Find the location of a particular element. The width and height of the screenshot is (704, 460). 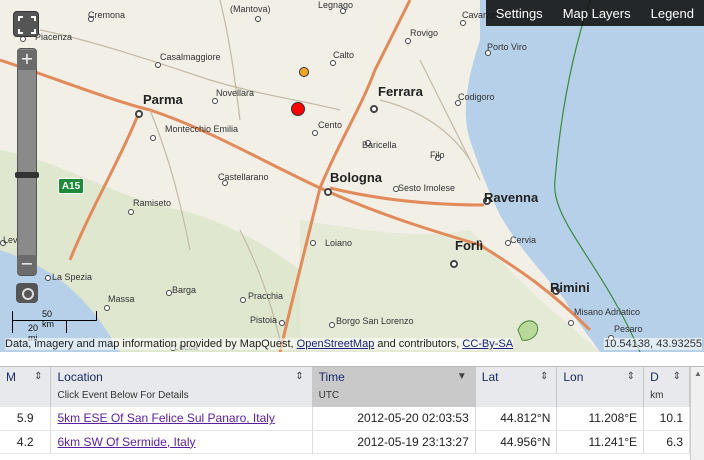

legend-button: Legend is located at coordinates (672, 13).